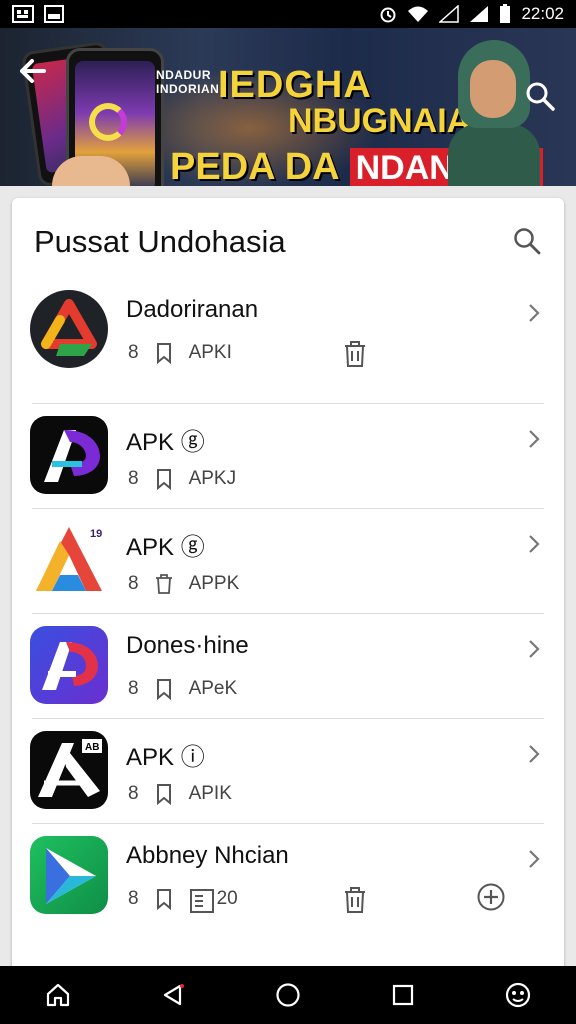  What do you see at coordinates (54, 14) in the screenshot?
I see `image-icon` at bounding box center [54, 14].